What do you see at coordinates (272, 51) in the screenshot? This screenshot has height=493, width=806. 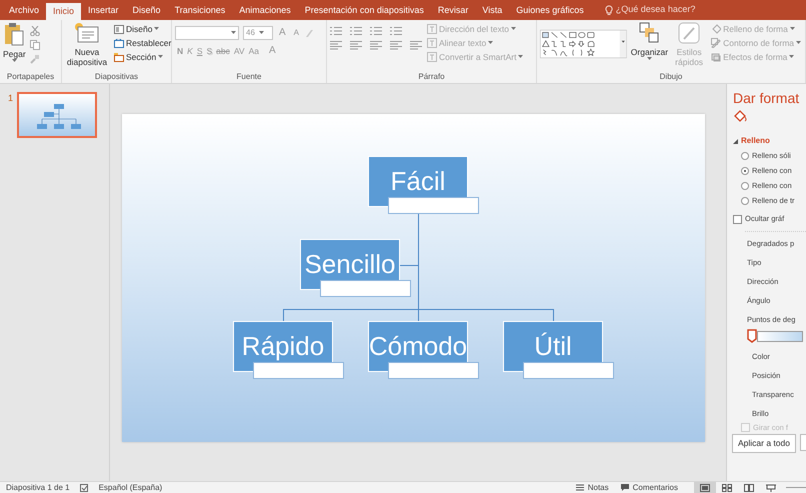 I see `font-color-button: A` at bounding box center [272, 51].